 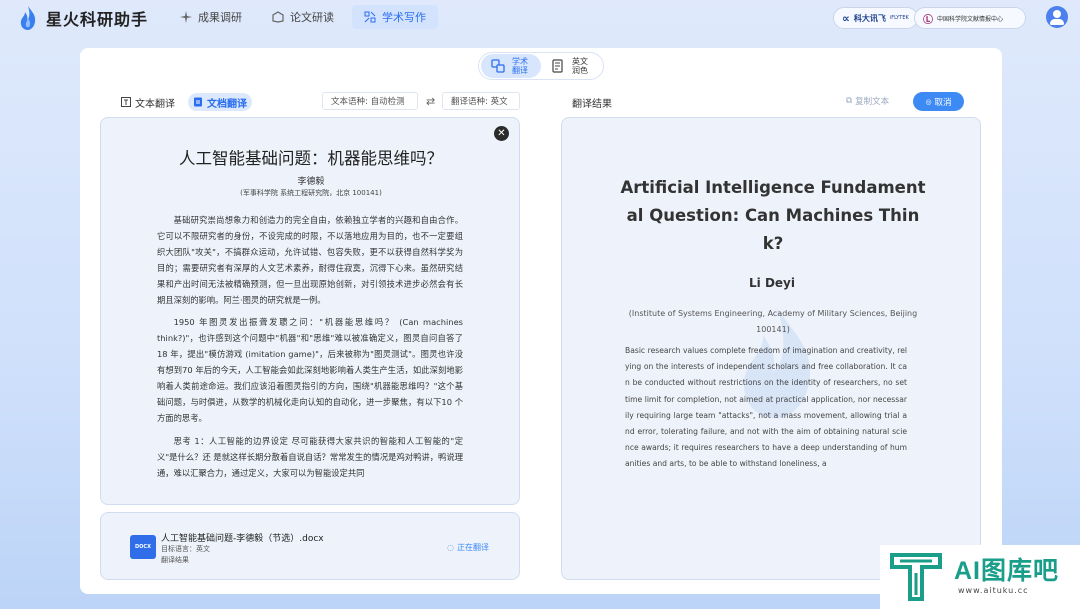 I want to click on tab-label: 文本翻译, so click(x=155, y=104).